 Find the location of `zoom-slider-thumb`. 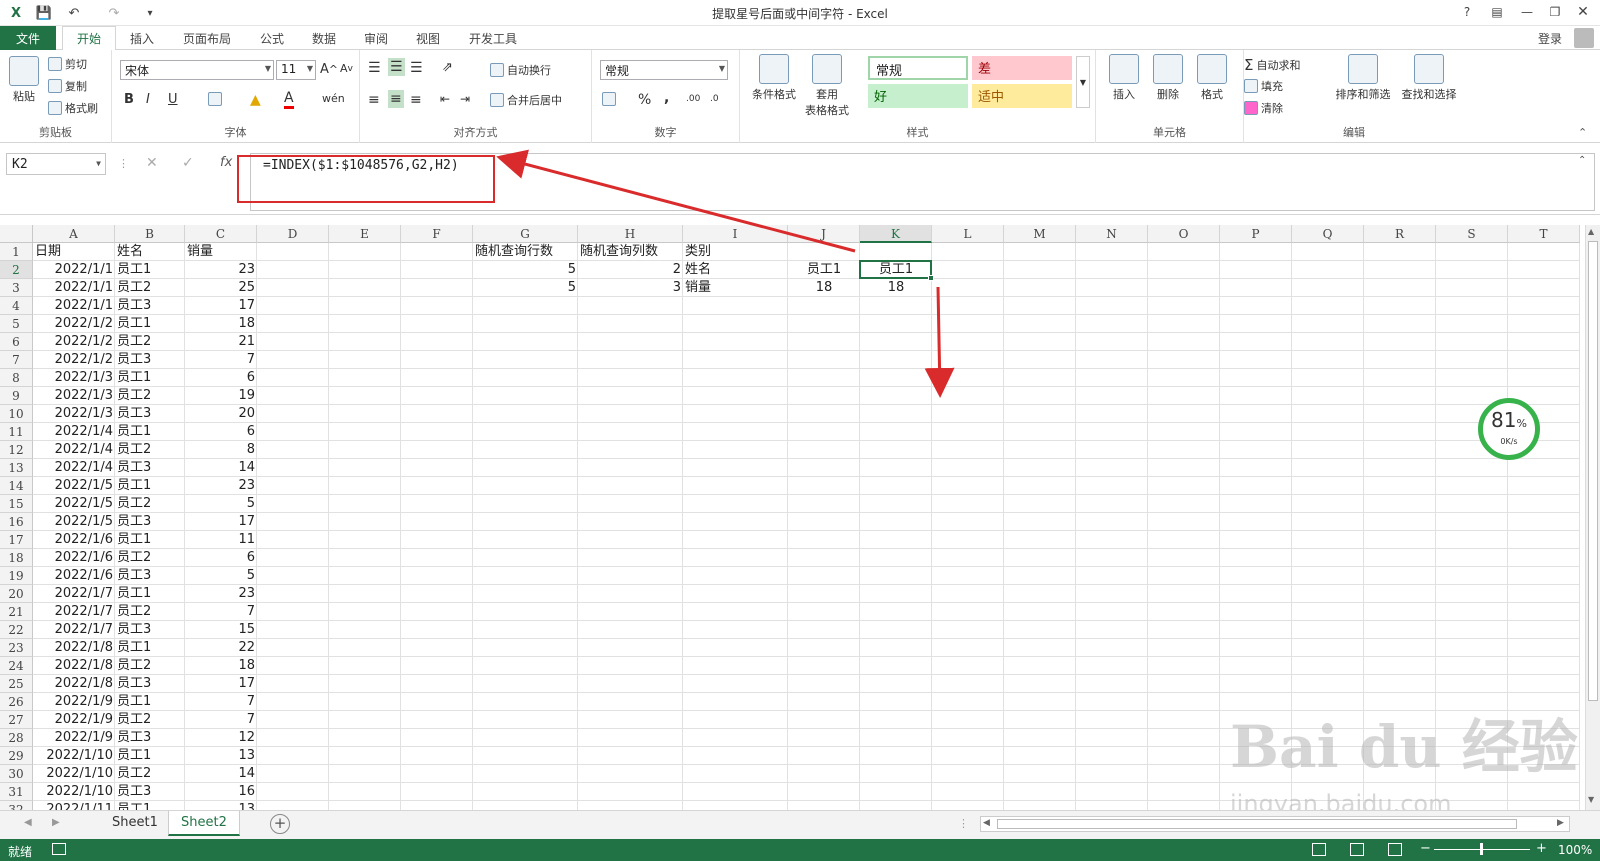

zoom-slider-thumb is located at coordinates (1481, 849).